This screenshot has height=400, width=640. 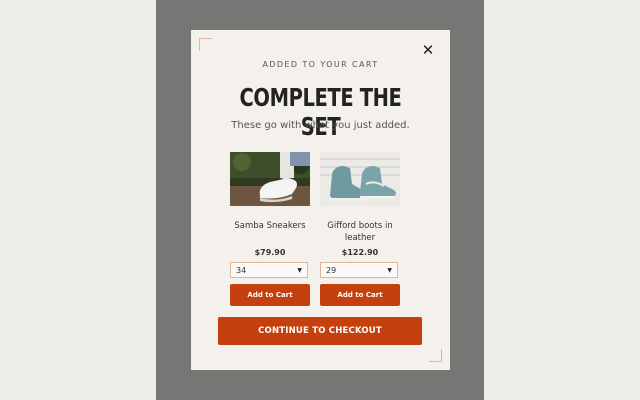 What do you see at coordinates (428, 50) in the screenshot?
I see `close-icon: ✕` at bounding box center [428, 50].